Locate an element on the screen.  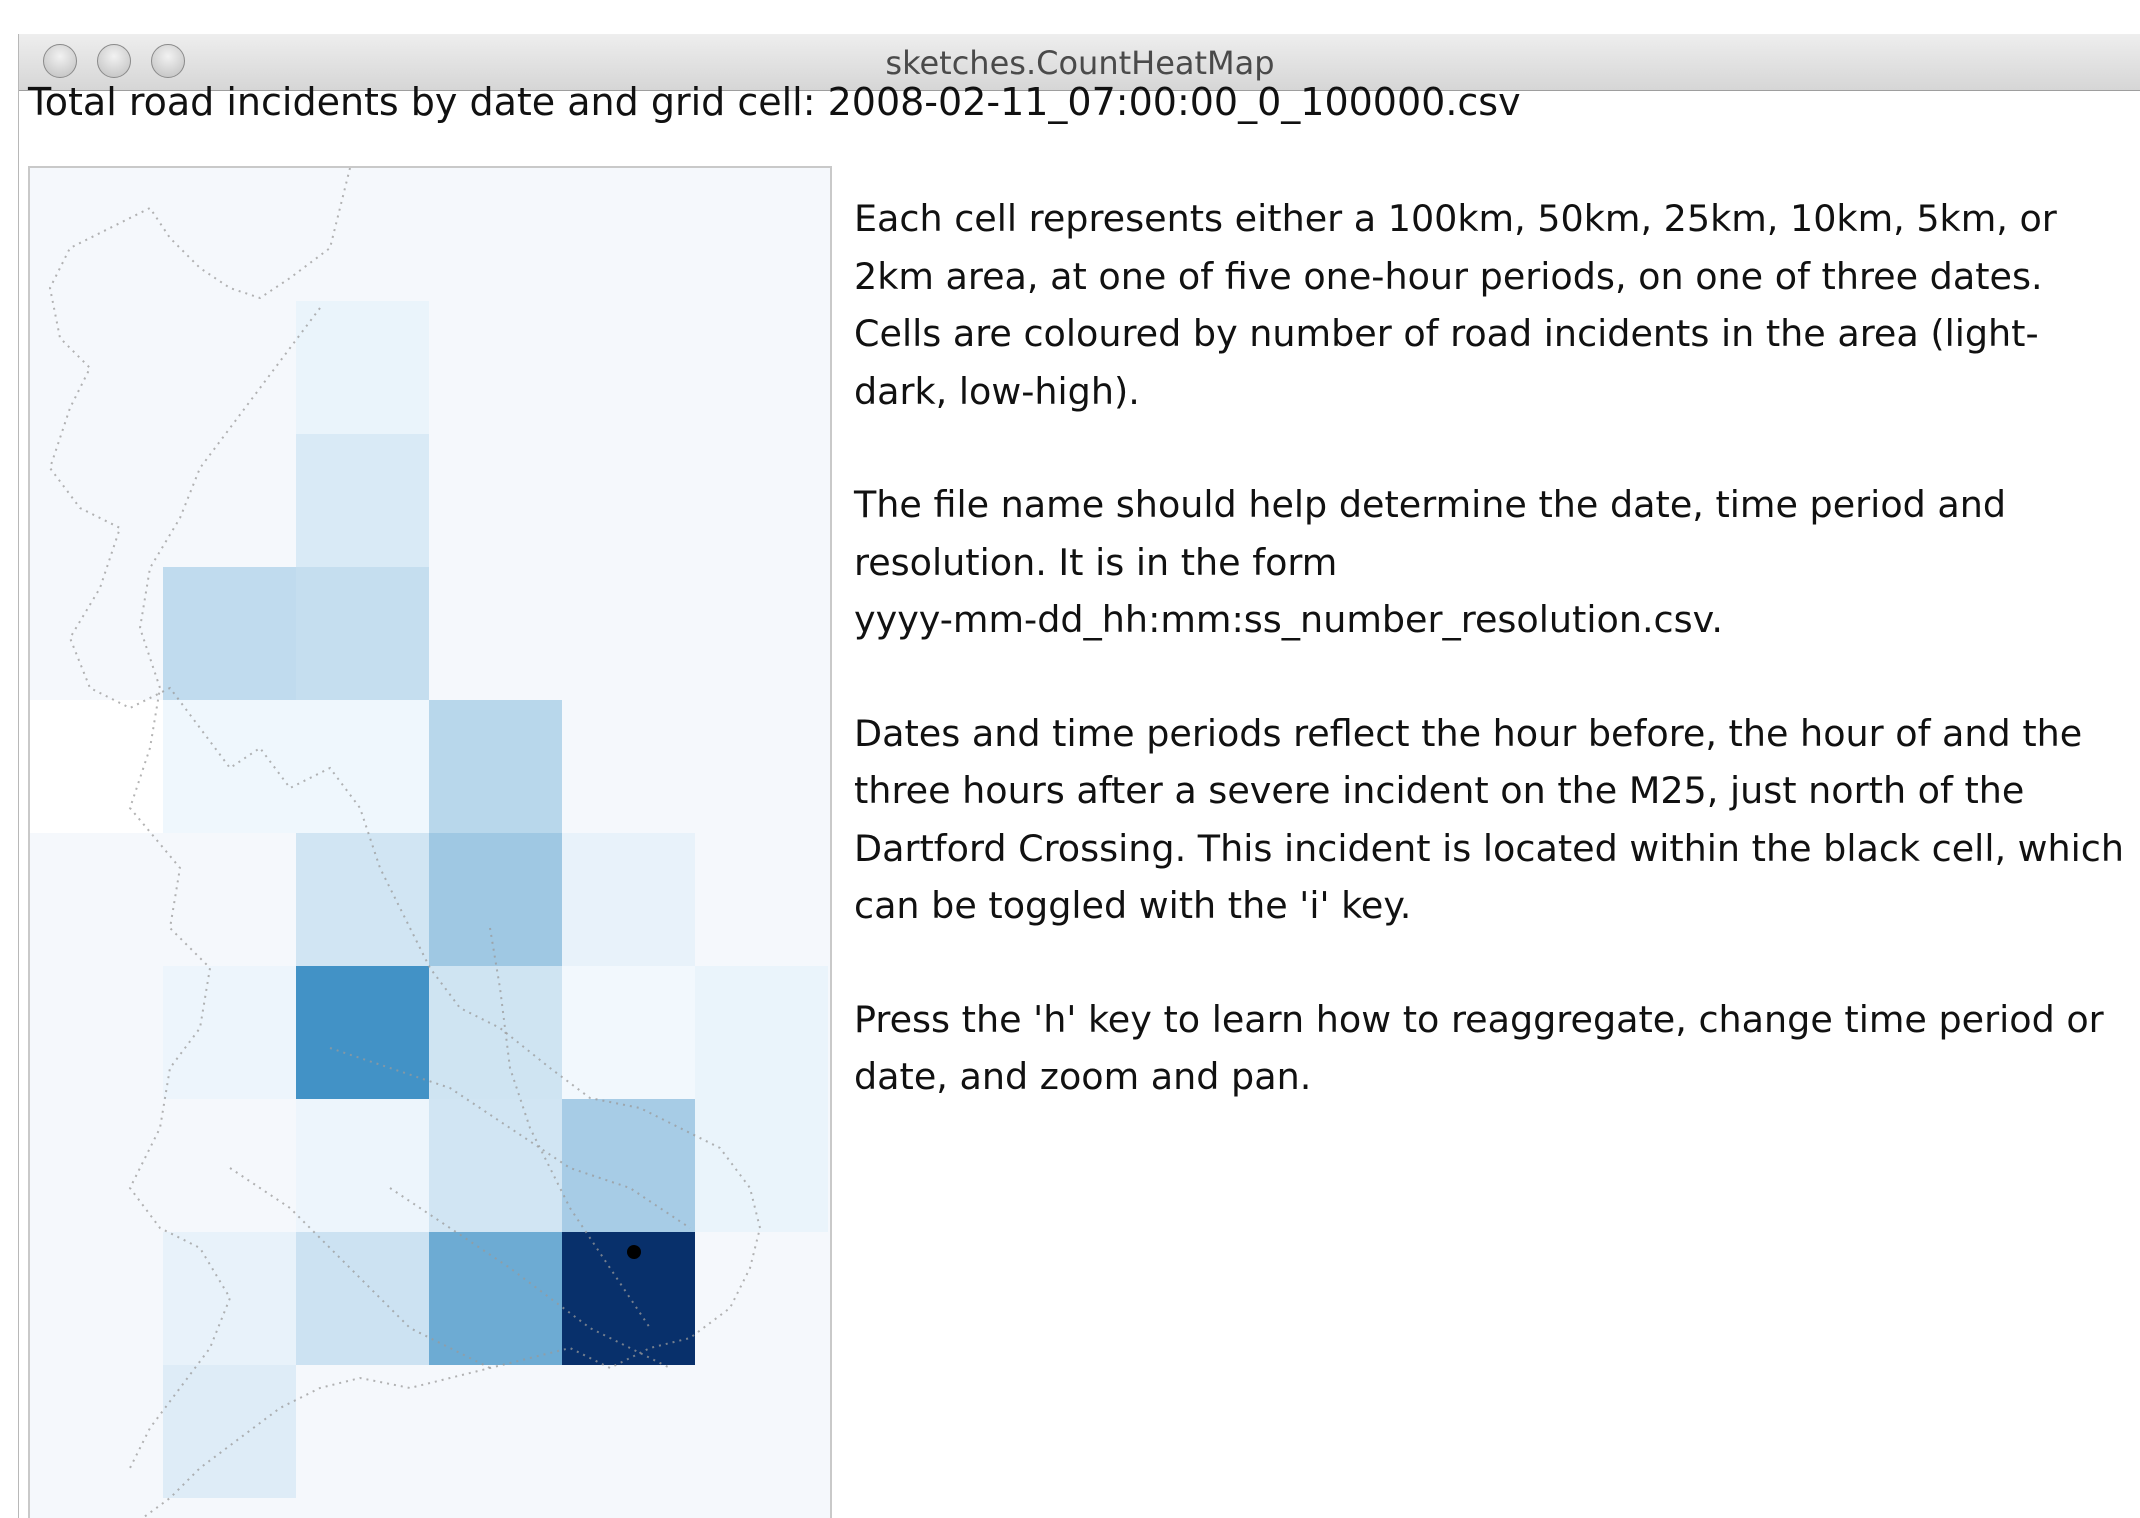
incident-marker is located at coordinates (634, 1252).